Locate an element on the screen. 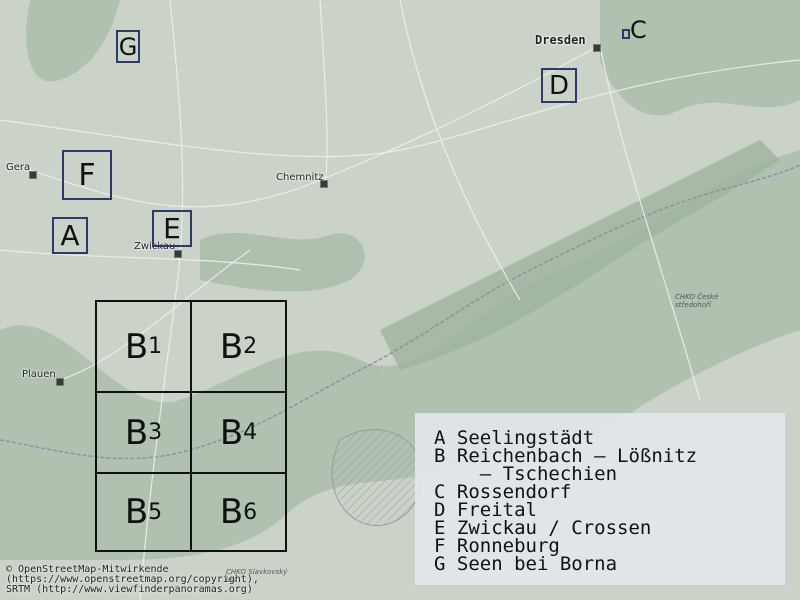  grid-cell-b4: B4 is located at coordinates (238, 432).